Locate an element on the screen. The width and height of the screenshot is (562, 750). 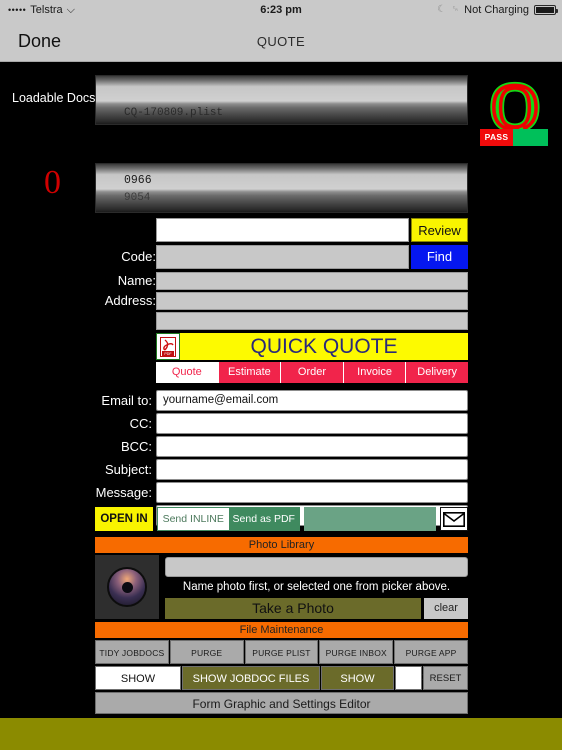
take-photo-button: Take a Photo is located at coordinates (293, 608).